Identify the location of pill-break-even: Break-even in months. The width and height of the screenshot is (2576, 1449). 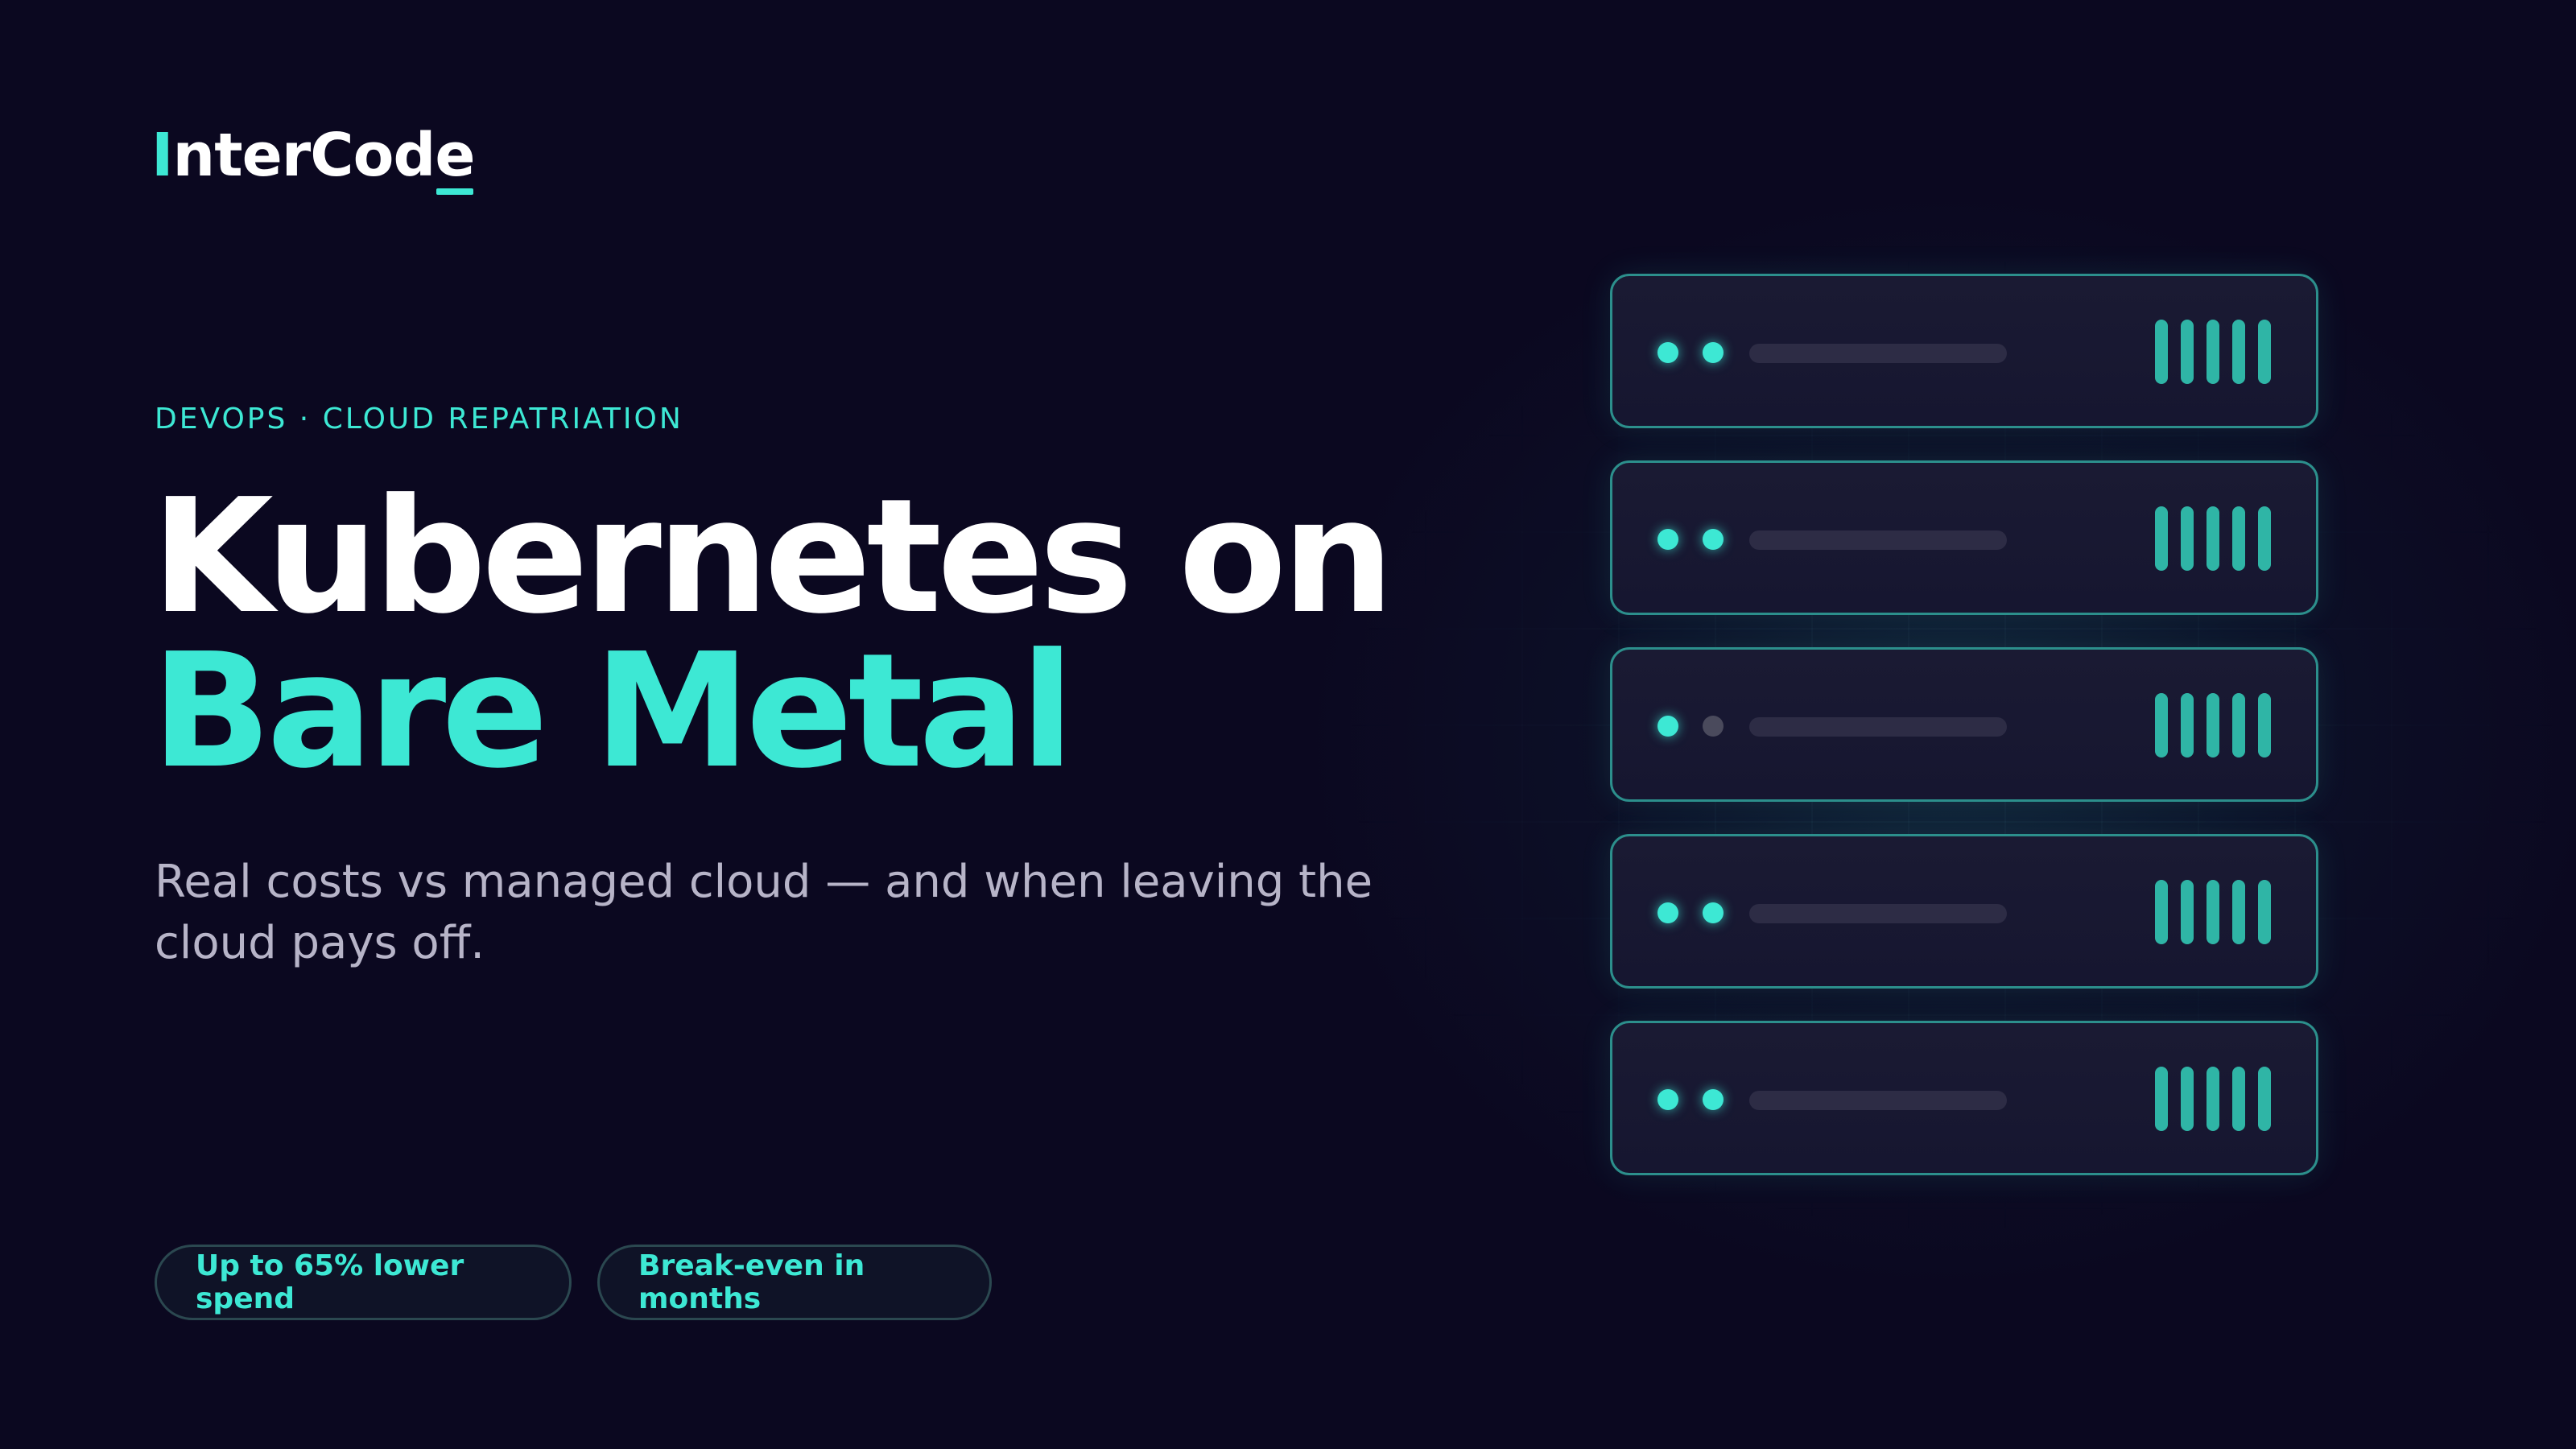
(794, 1282).